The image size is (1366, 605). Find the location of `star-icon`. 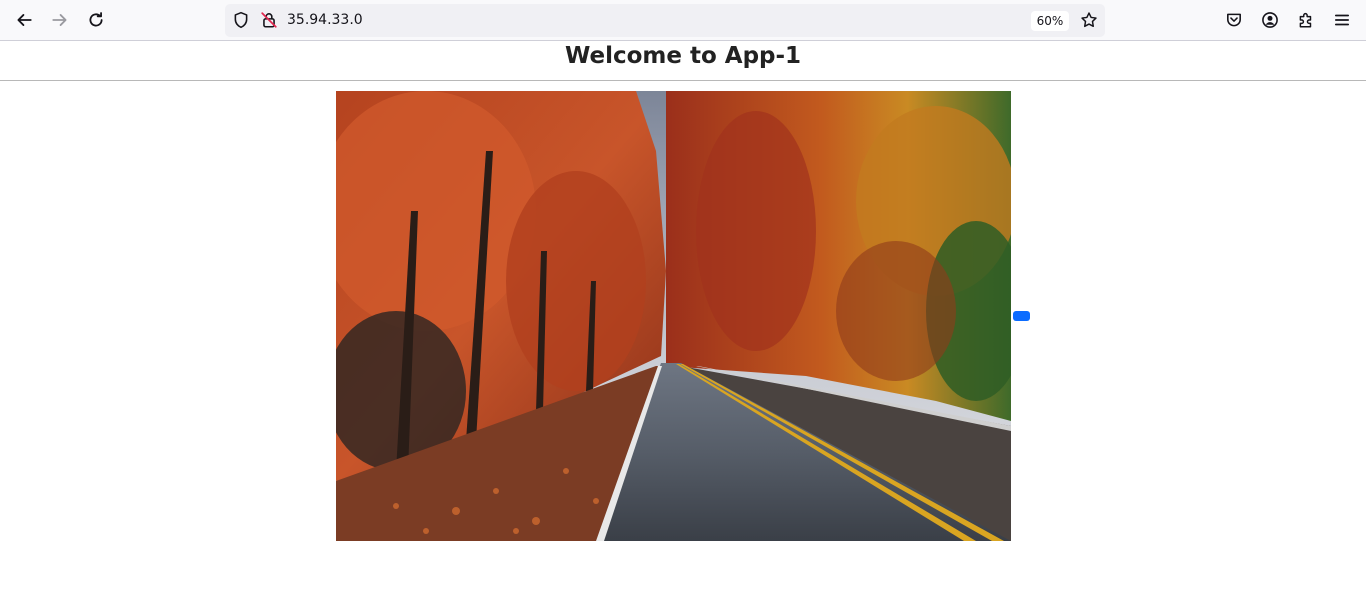

star-icon is located at coordinates (1089, 20).